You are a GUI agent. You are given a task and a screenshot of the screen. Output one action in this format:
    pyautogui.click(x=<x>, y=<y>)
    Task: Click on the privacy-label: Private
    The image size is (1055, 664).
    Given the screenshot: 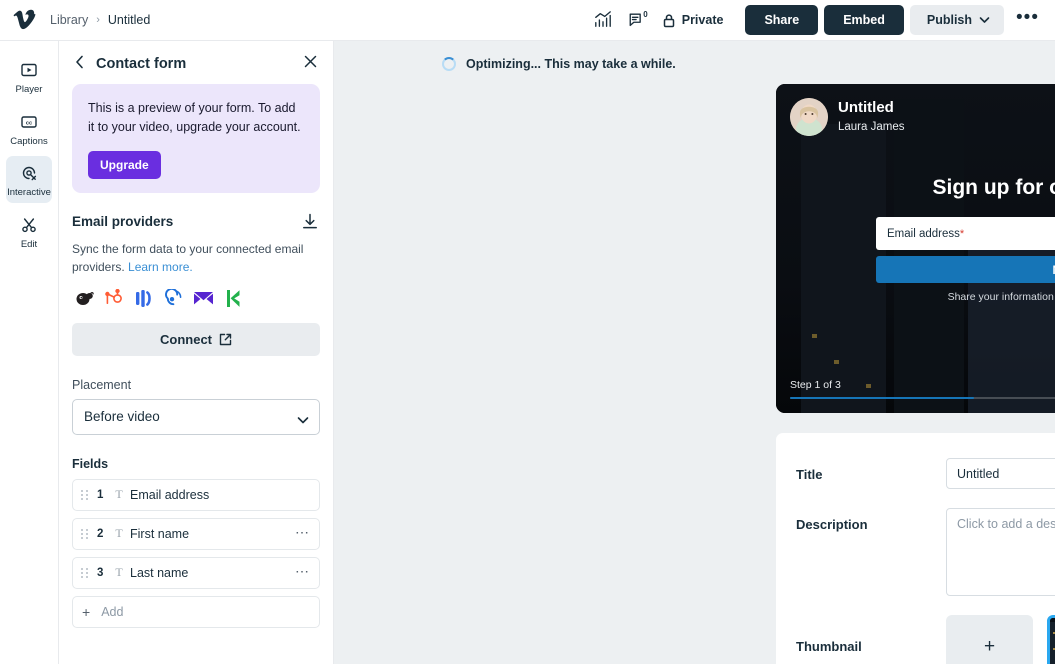 What is the action you would take?
    pyautogui.click(x=702, y=20)
    